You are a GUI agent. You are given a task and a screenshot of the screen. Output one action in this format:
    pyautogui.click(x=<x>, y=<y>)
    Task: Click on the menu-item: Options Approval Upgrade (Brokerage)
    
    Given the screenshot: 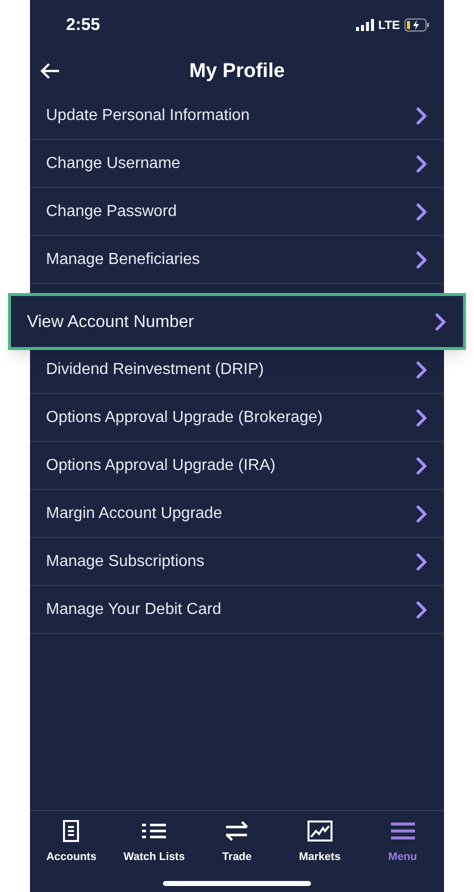 What is the action you would take?
    pyautogui.click(x=237, y=418)
    